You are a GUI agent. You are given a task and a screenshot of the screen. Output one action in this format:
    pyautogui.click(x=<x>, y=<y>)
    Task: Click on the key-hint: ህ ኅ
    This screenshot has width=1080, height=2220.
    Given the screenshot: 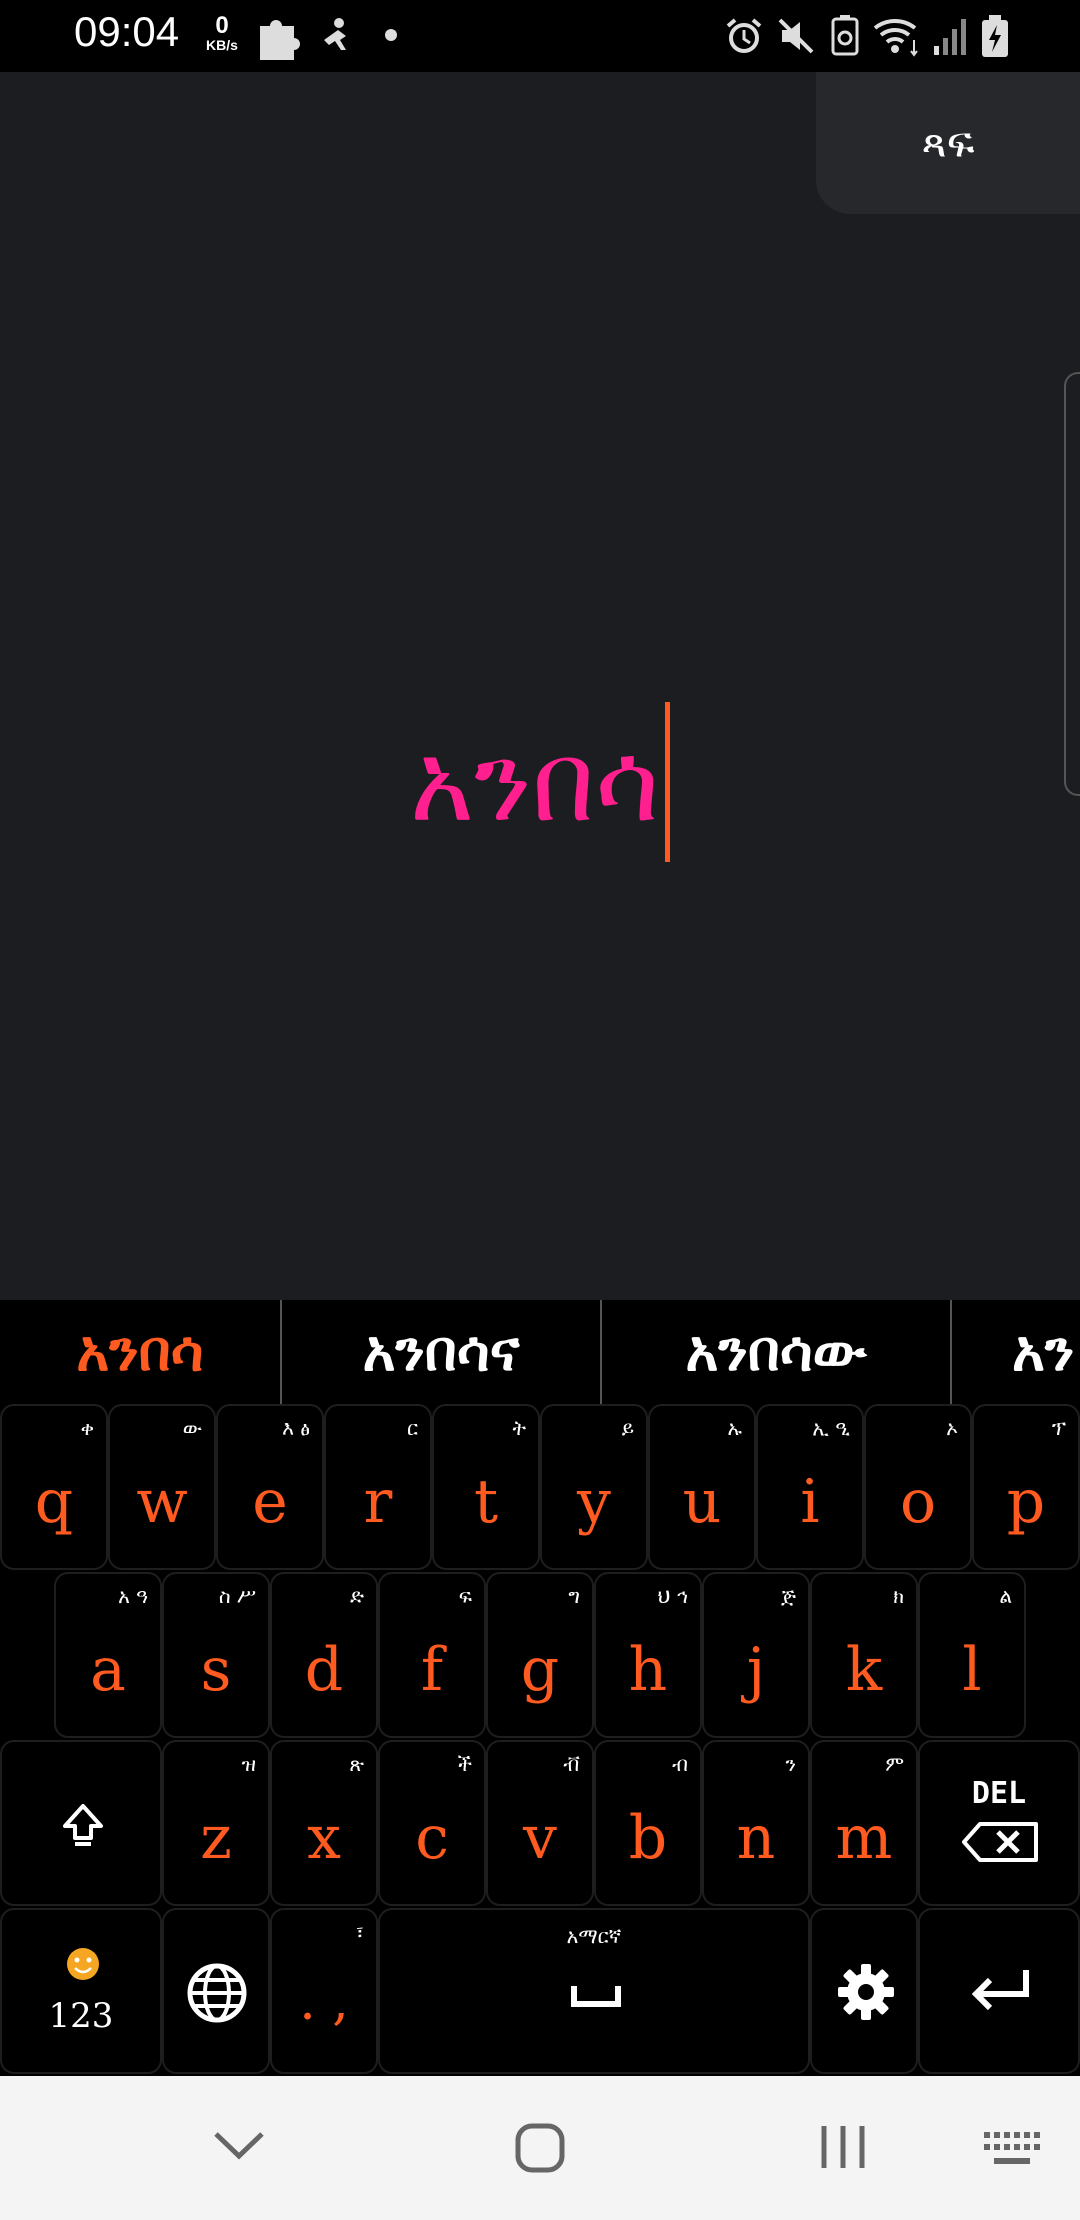 What is the action you would take?
    pyautogui.click(x=672, y=1596)
    